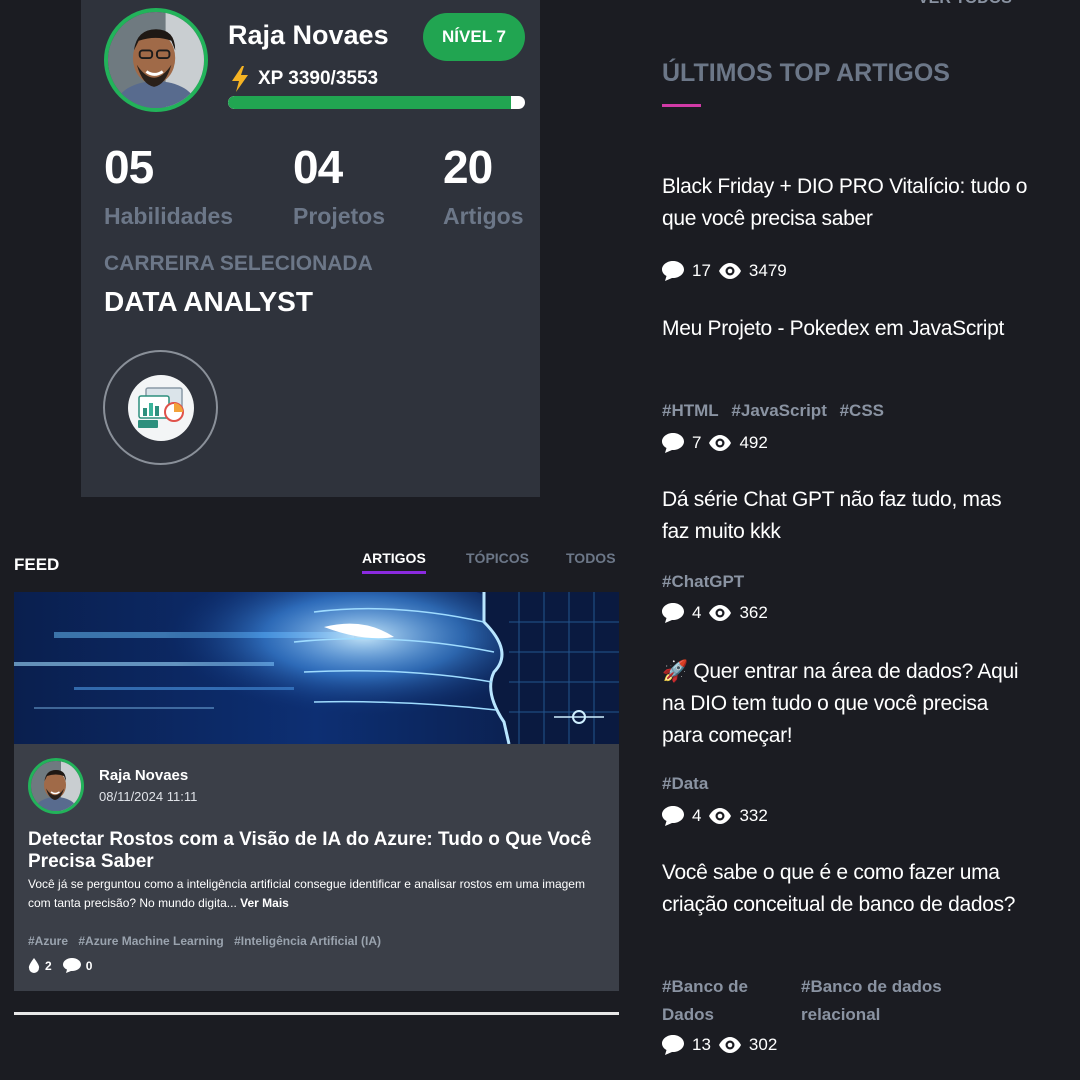 This screenshot has height=1080, width=1080. What do you see at coordinates (143, 775) in the screenshot?
I see `post-author-name: Raja Novaes` at bounding box center [143, 775].